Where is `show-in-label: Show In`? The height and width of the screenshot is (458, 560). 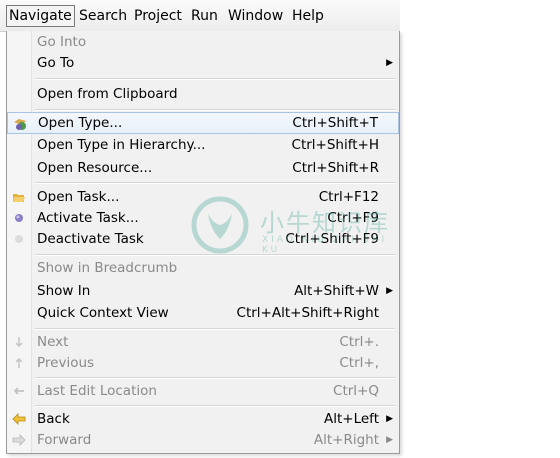 show-in-label: Show In is located at coordinates (64, 291).